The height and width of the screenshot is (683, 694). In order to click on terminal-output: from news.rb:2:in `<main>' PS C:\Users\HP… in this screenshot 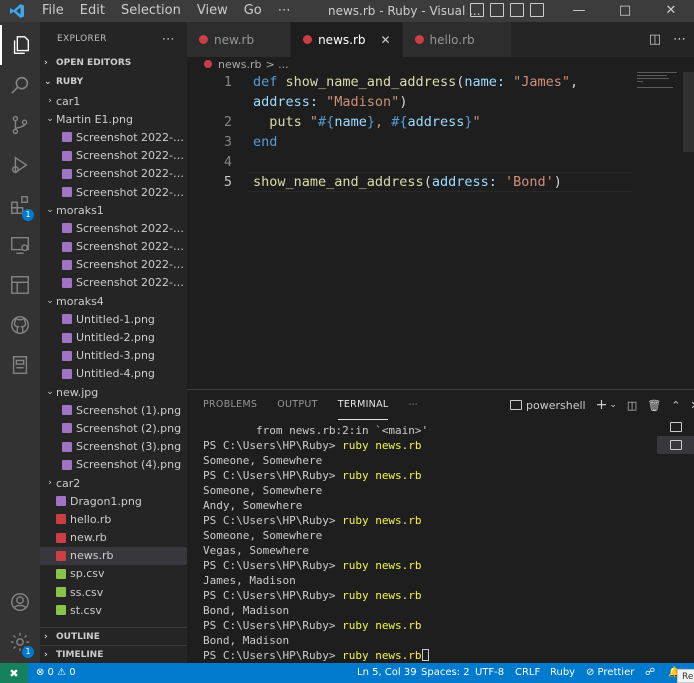, I will do `click(316, 543)`.